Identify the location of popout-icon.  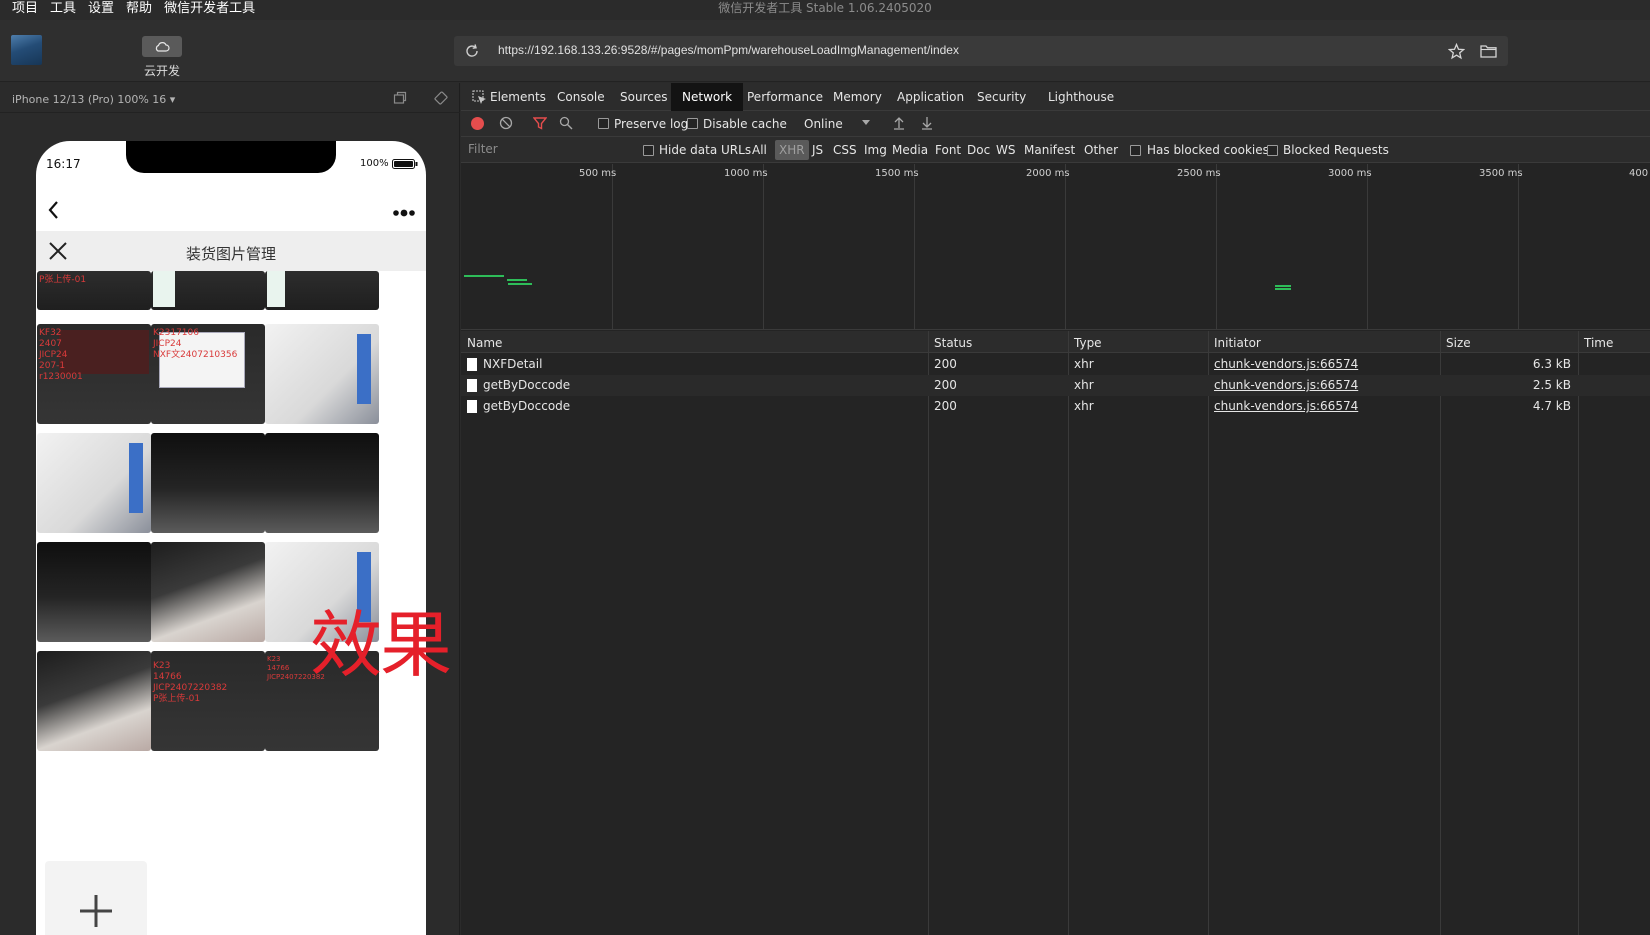
(400, 98).